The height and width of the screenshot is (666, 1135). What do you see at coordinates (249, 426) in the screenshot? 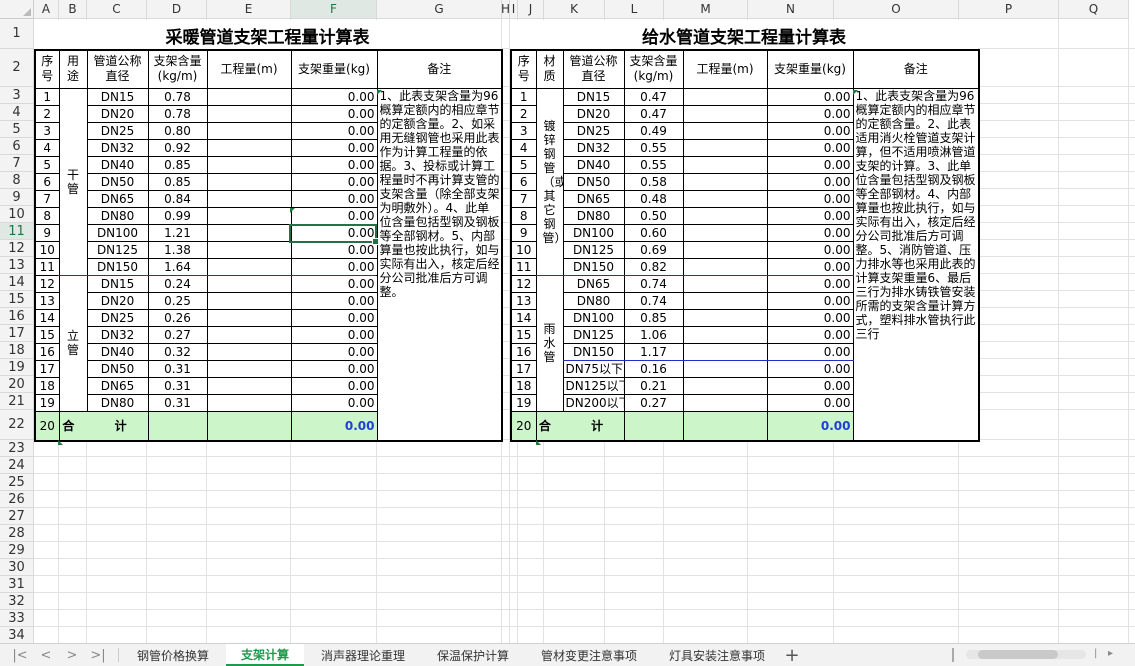
I see `total-qty-cell` at bounding box center [249, 426].